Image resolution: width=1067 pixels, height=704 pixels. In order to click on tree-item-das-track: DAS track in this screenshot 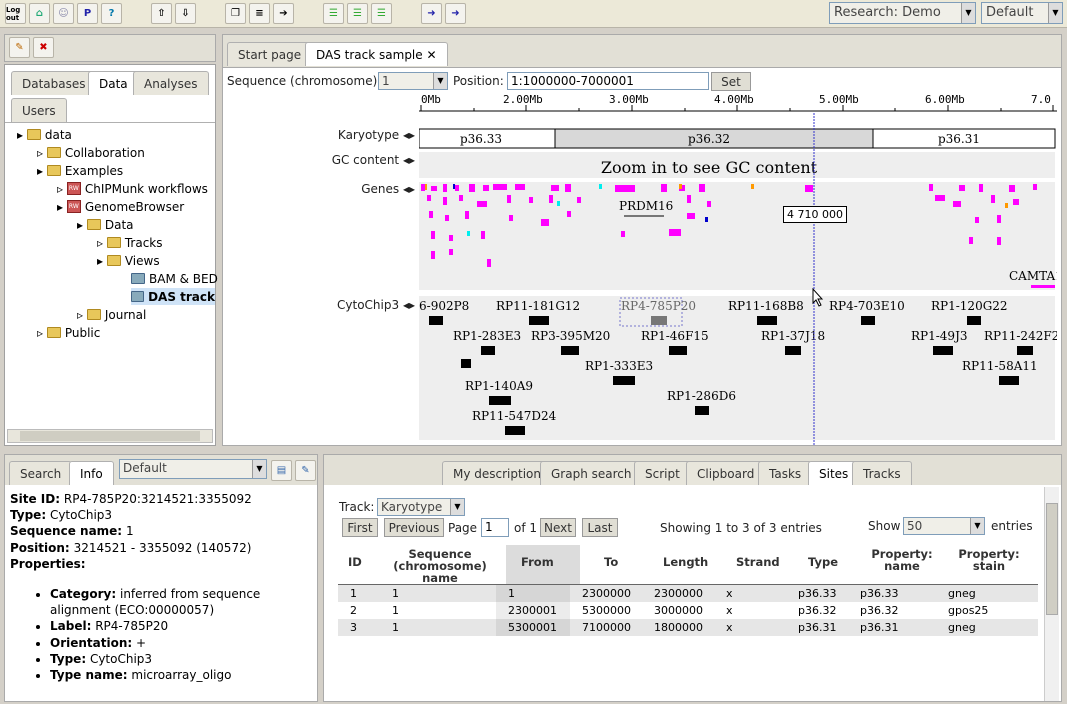, I will do `click(173, 296)`.